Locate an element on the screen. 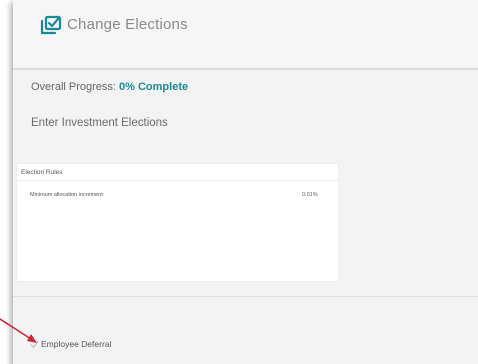 This screenshot has width=478, height=364. checkbox-stack-icon is located at coordinates (51, 25).